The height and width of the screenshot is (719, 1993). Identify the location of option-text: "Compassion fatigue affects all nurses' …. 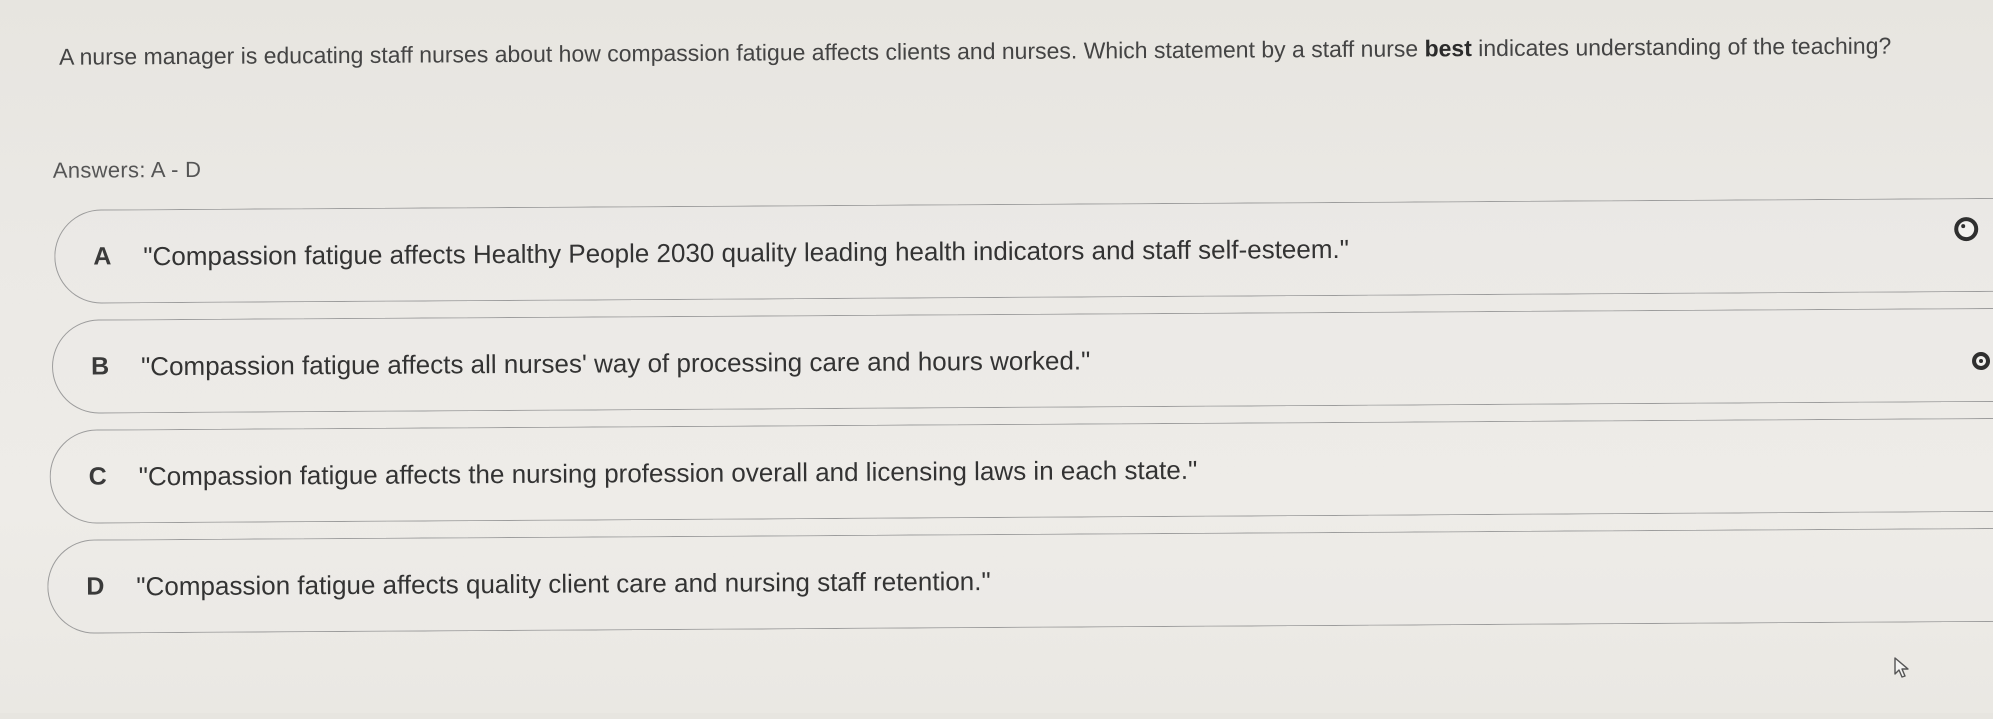
(615, 362).